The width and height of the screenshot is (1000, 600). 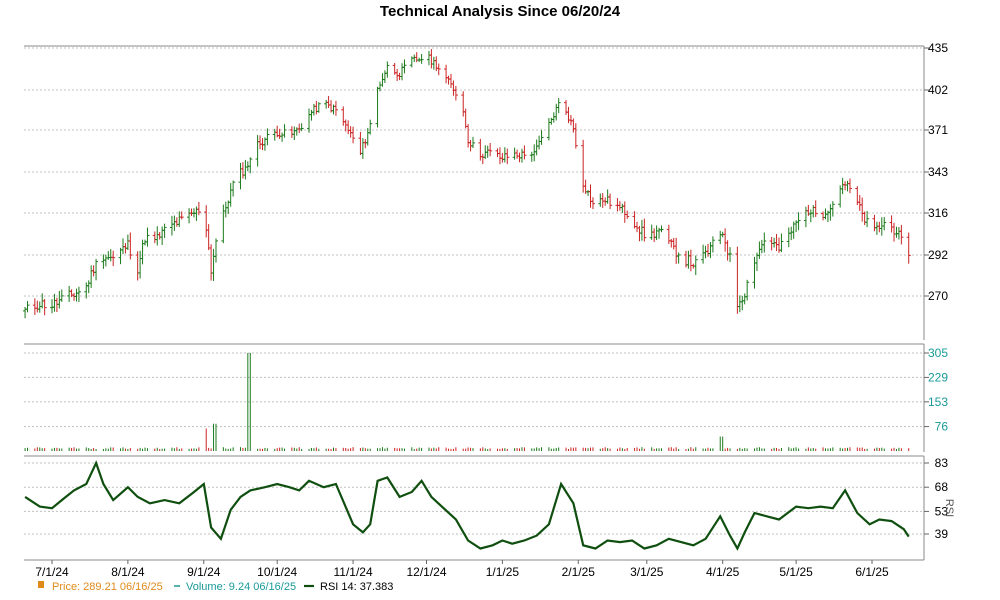 I want to click on y-tick-label: 292, so click(x=938, y=255).